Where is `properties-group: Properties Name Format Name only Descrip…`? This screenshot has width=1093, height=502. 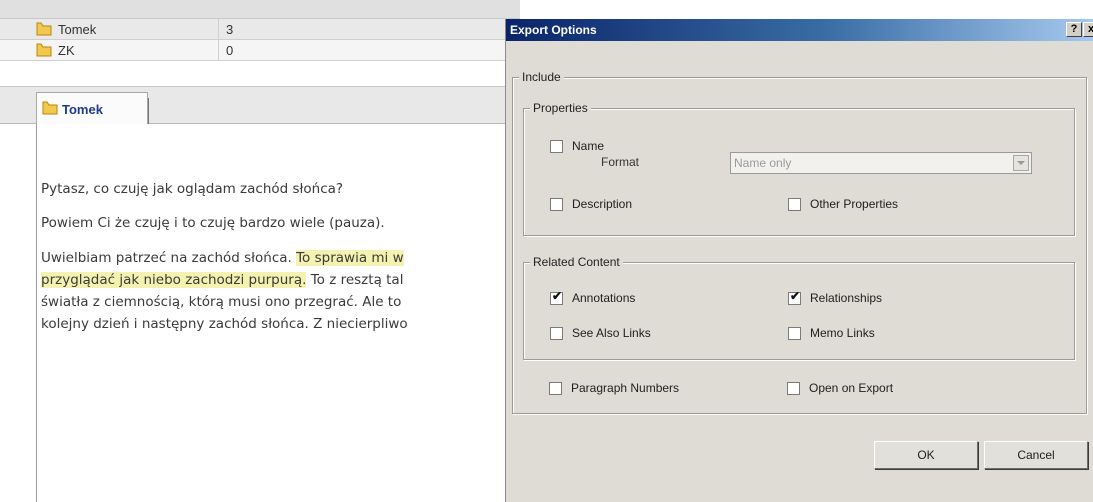 properties-group: Properties Name Format Name only Descrip… is located at coordinates (799, 168).